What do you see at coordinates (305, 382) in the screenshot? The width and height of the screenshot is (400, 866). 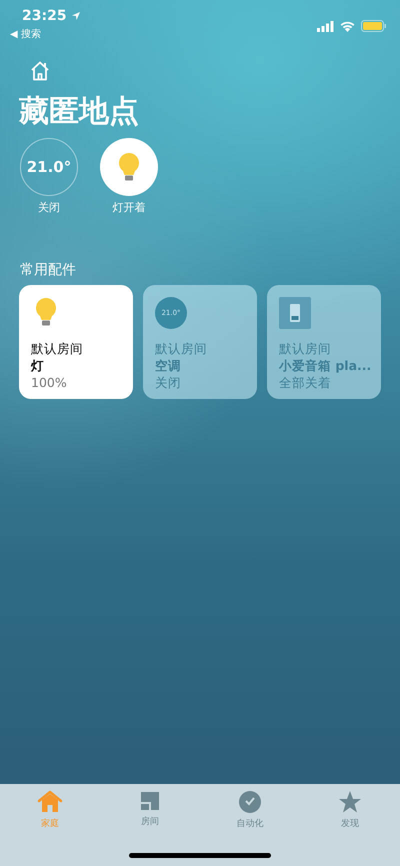 I see `accessory-status: 全部关着` at bounding box center [305, 382].